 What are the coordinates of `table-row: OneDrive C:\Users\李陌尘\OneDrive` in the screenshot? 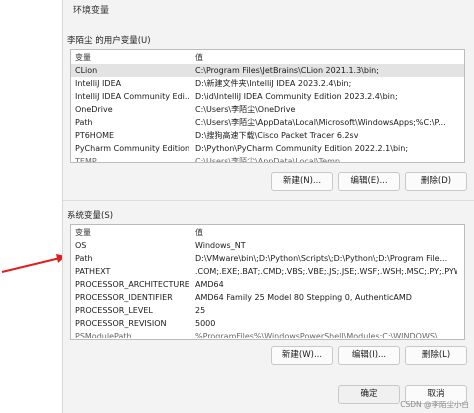 It's located at (267, 109).